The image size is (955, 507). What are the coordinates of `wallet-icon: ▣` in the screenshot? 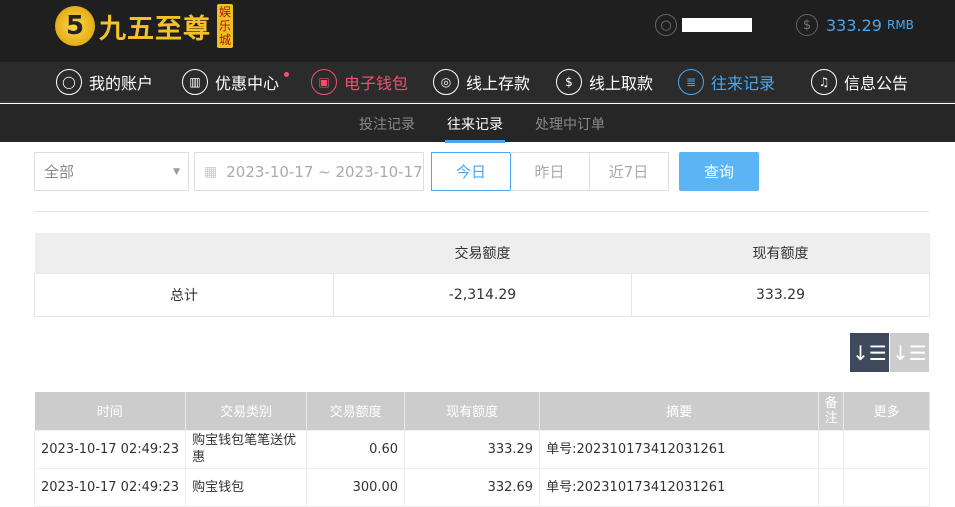 It's located at (324, 82).